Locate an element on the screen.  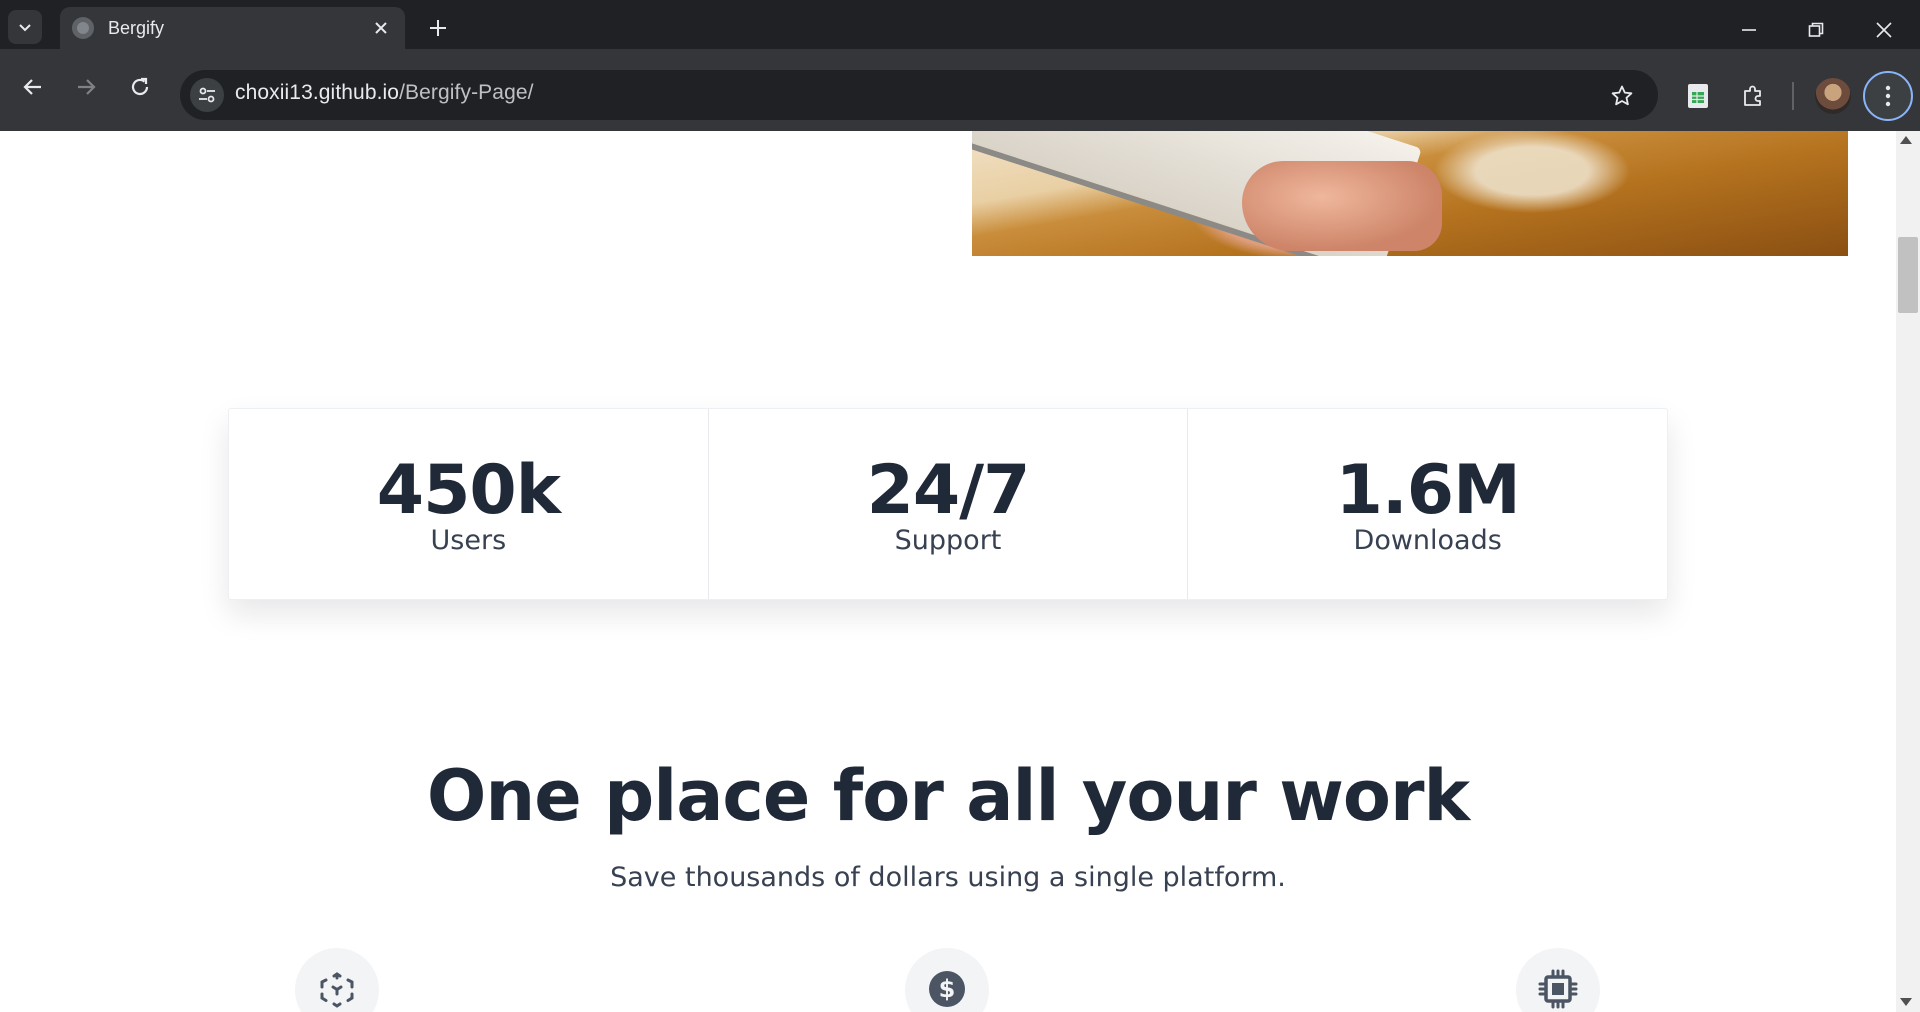
section-title: One place for all your work is located at coordinates (948, 796).